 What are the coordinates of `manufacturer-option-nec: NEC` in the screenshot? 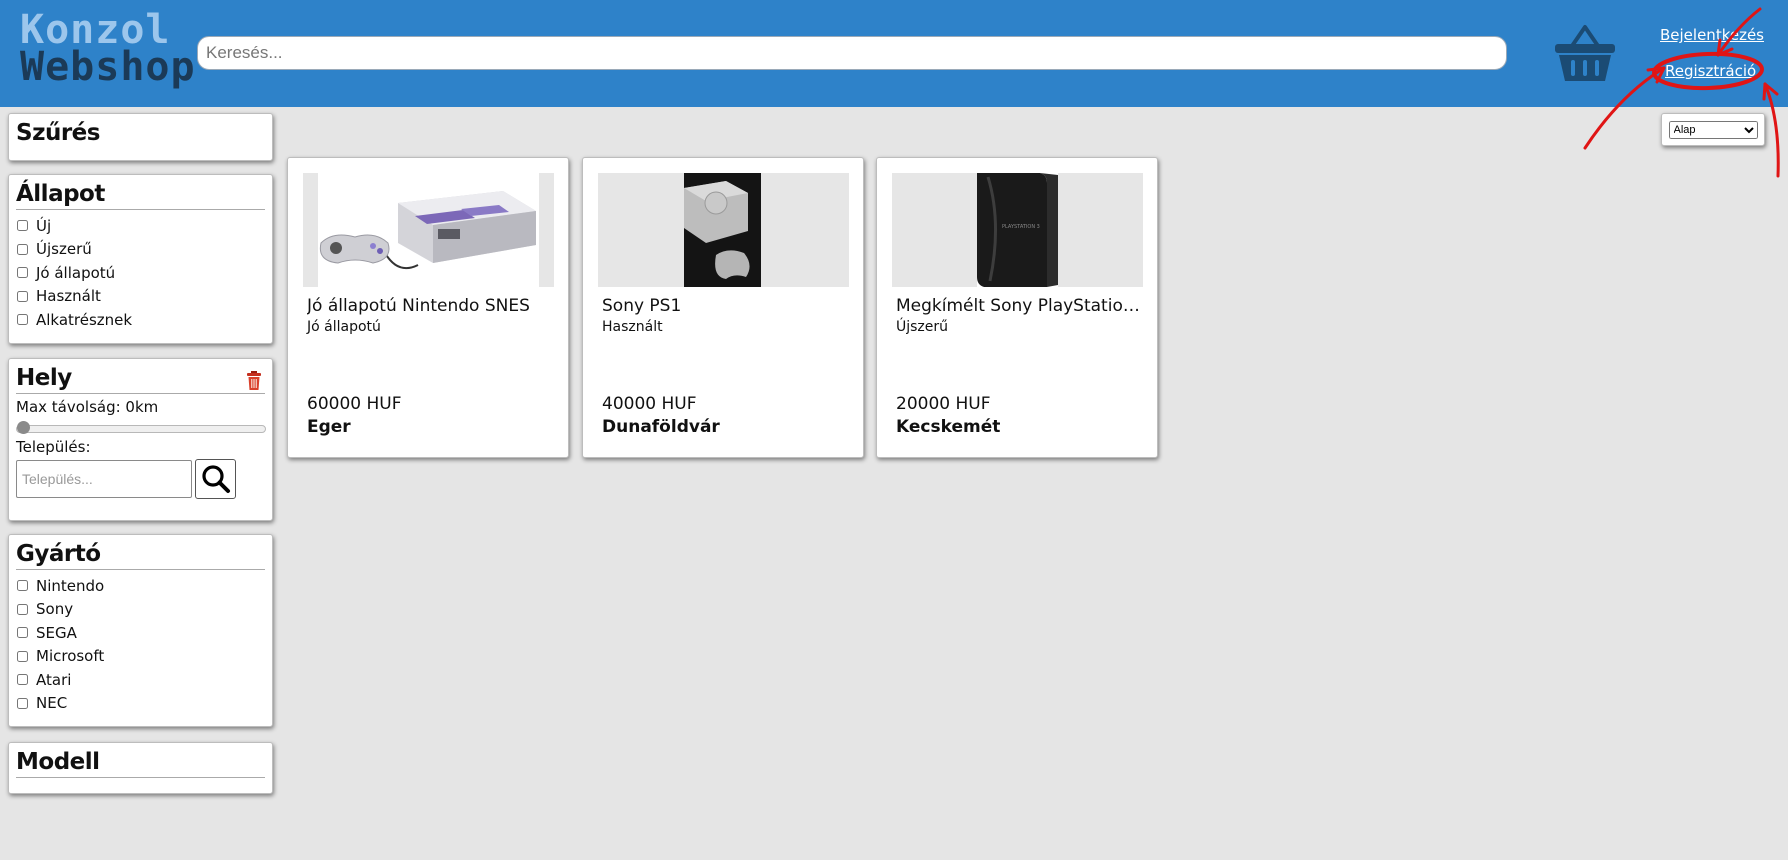 It's located at (140, 704).